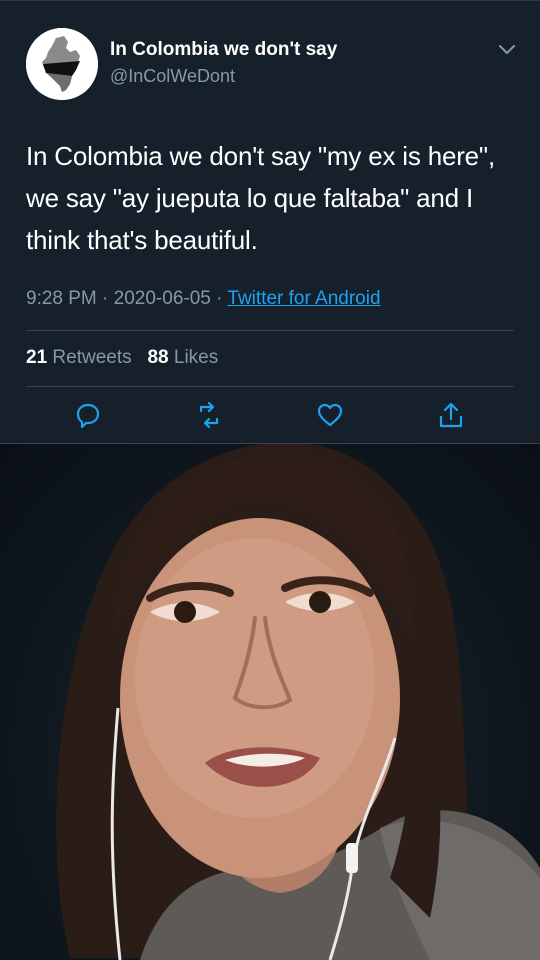  Describe the element at coordinates (61, 298) in the screenshot. I see `tweet-time: 9:28 PM` at that location.